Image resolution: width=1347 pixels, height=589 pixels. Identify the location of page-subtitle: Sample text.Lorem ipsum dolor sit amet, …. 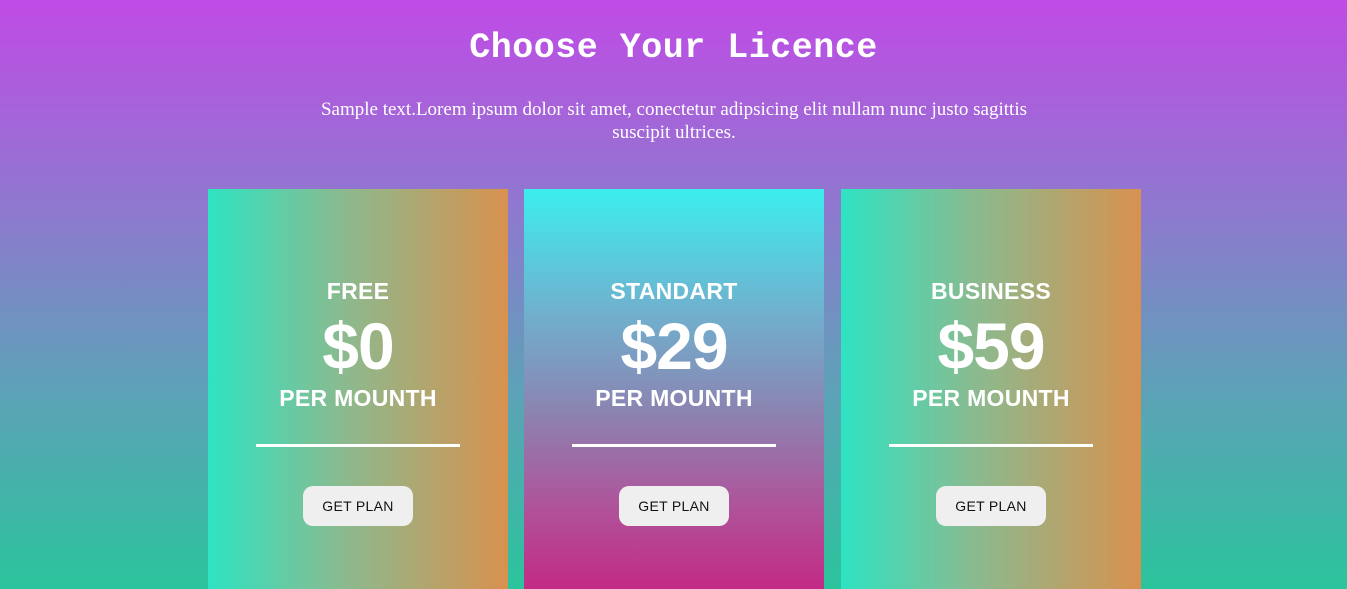
(674, 121).